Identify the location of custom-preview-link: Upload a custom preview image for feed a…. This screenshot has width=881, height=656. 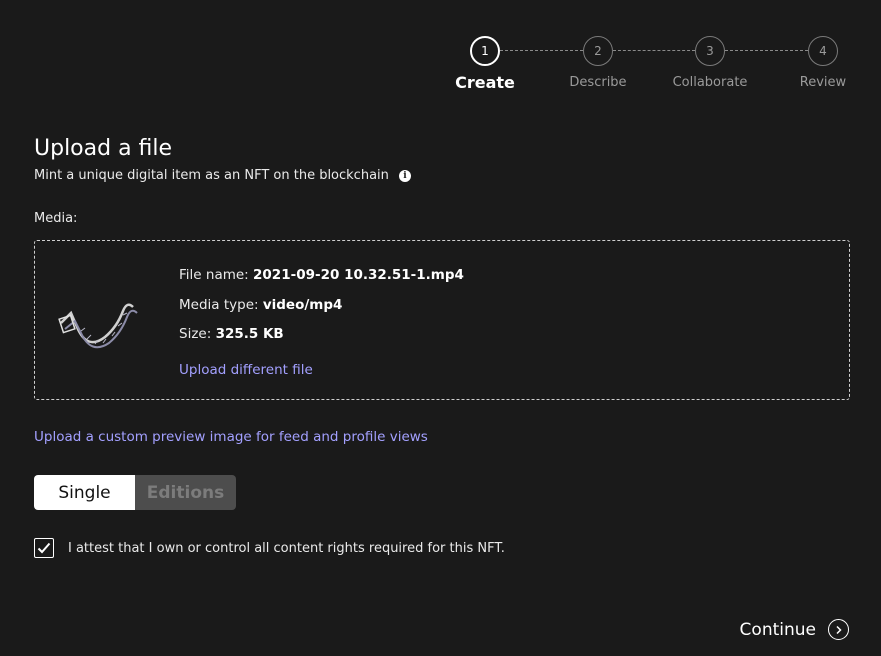
(231, 437).